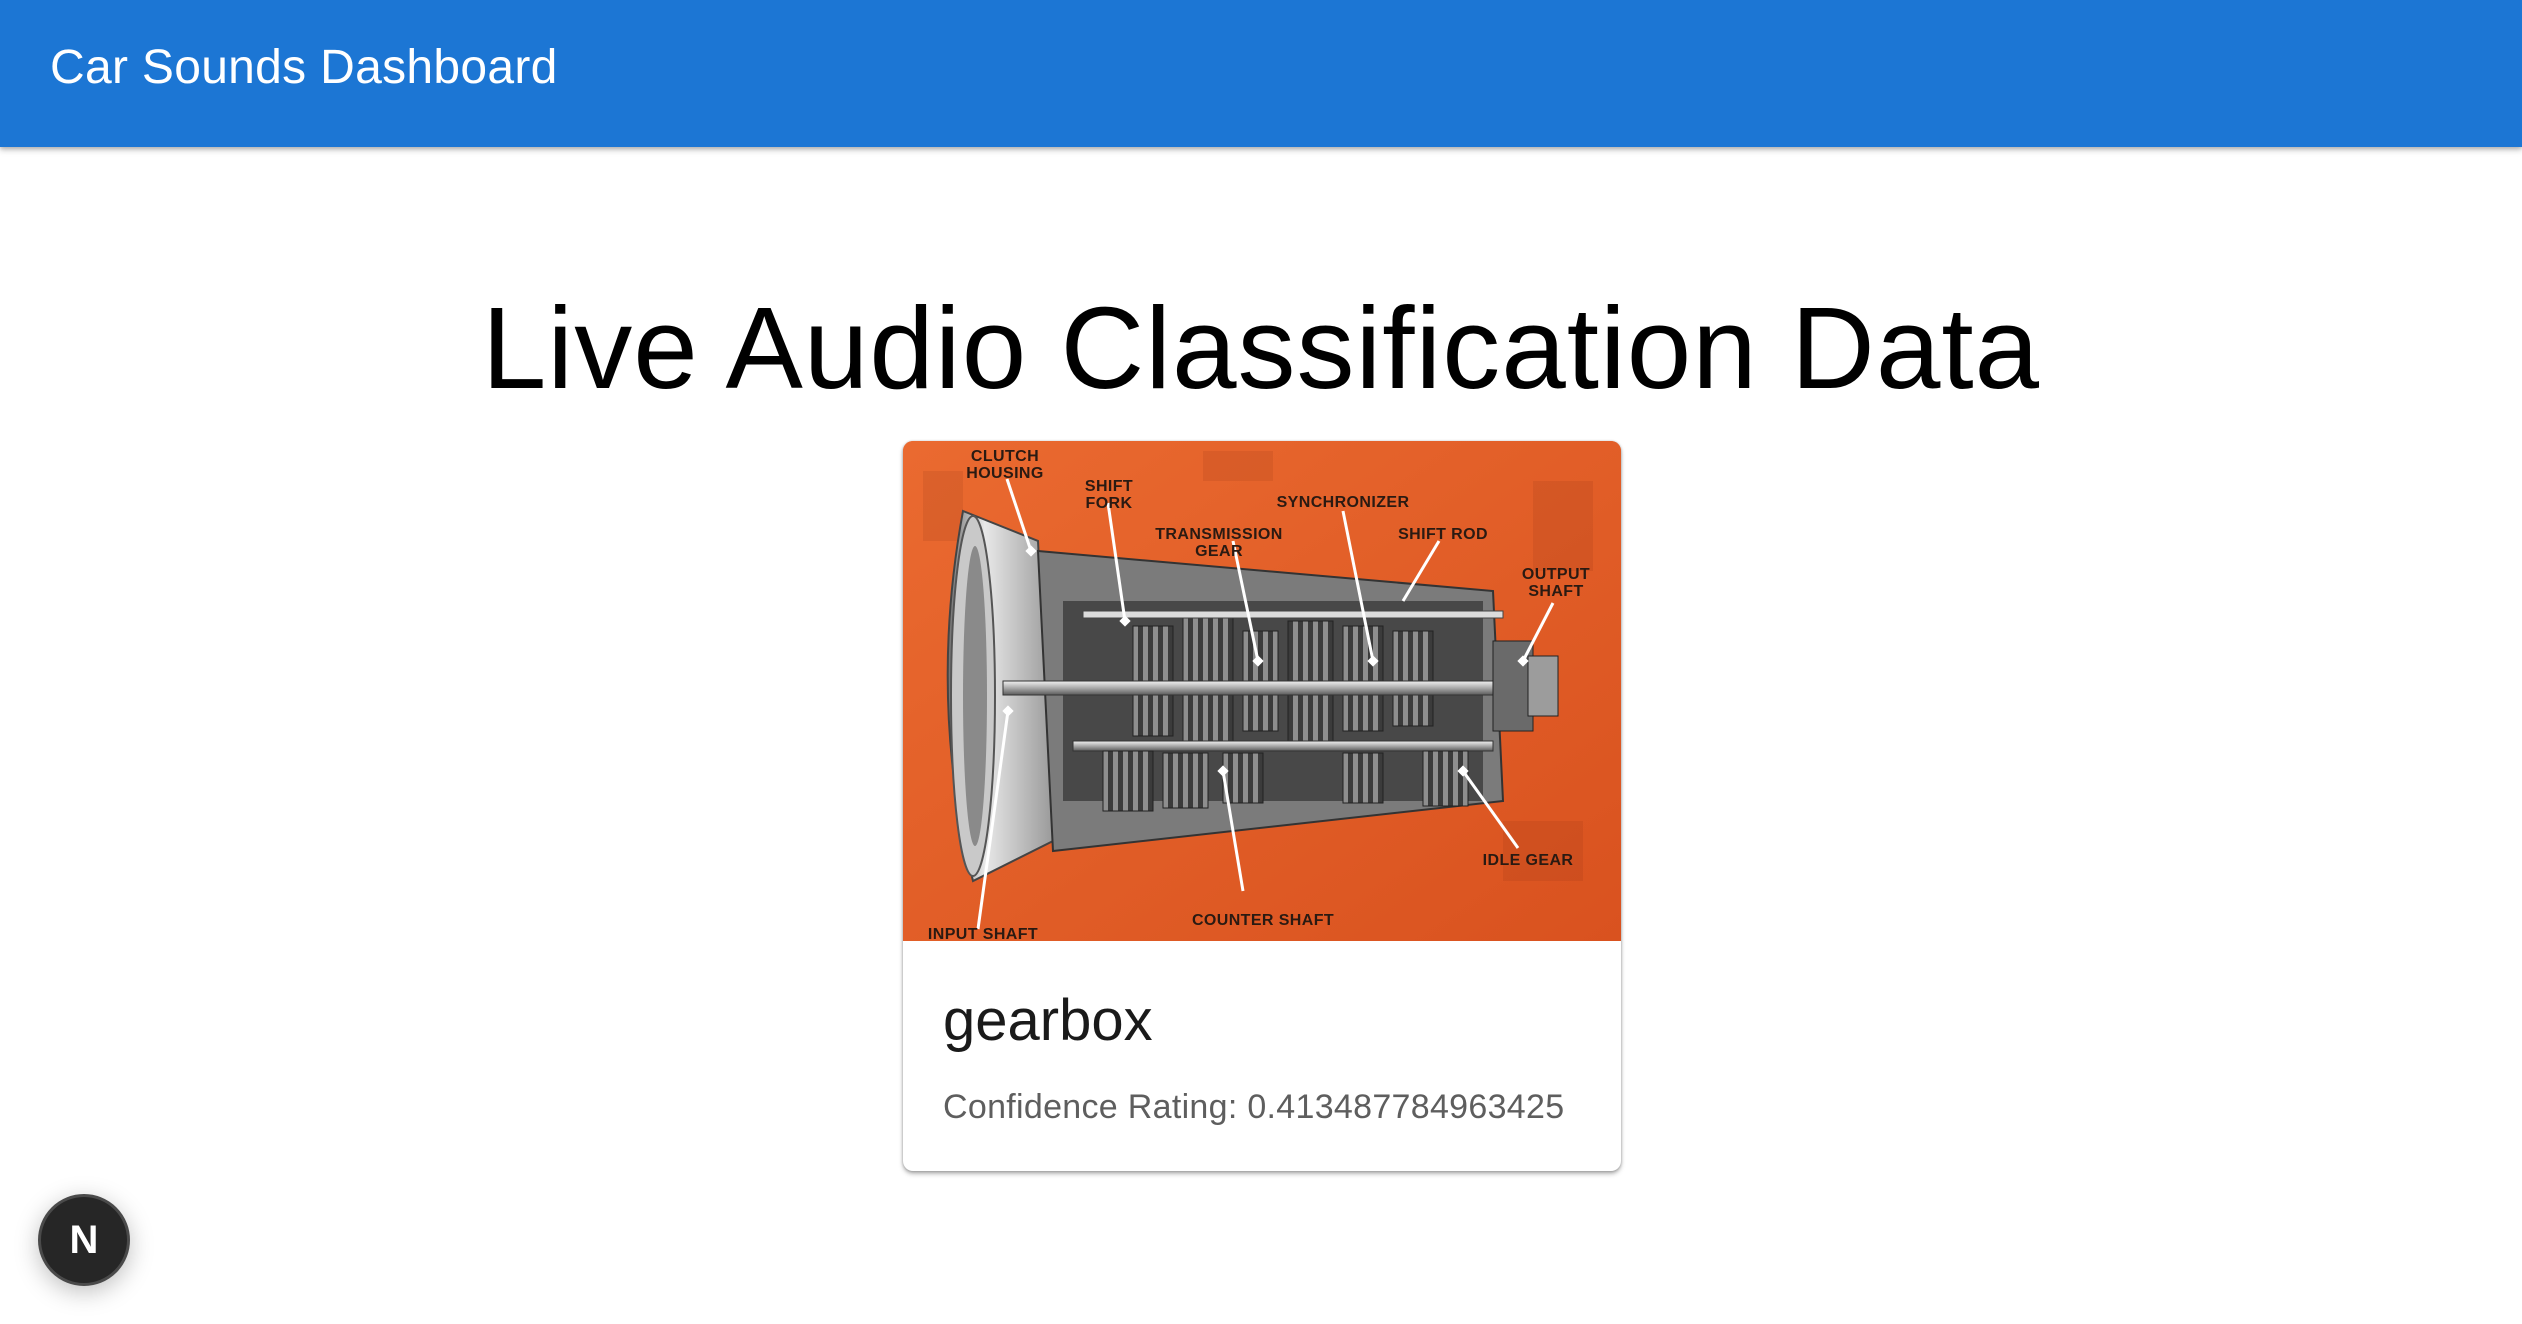 The width and height of the screenshot is (2522, 1324). I want to click on label-clutch-housing: CLUTCH, so click(1005, 456).